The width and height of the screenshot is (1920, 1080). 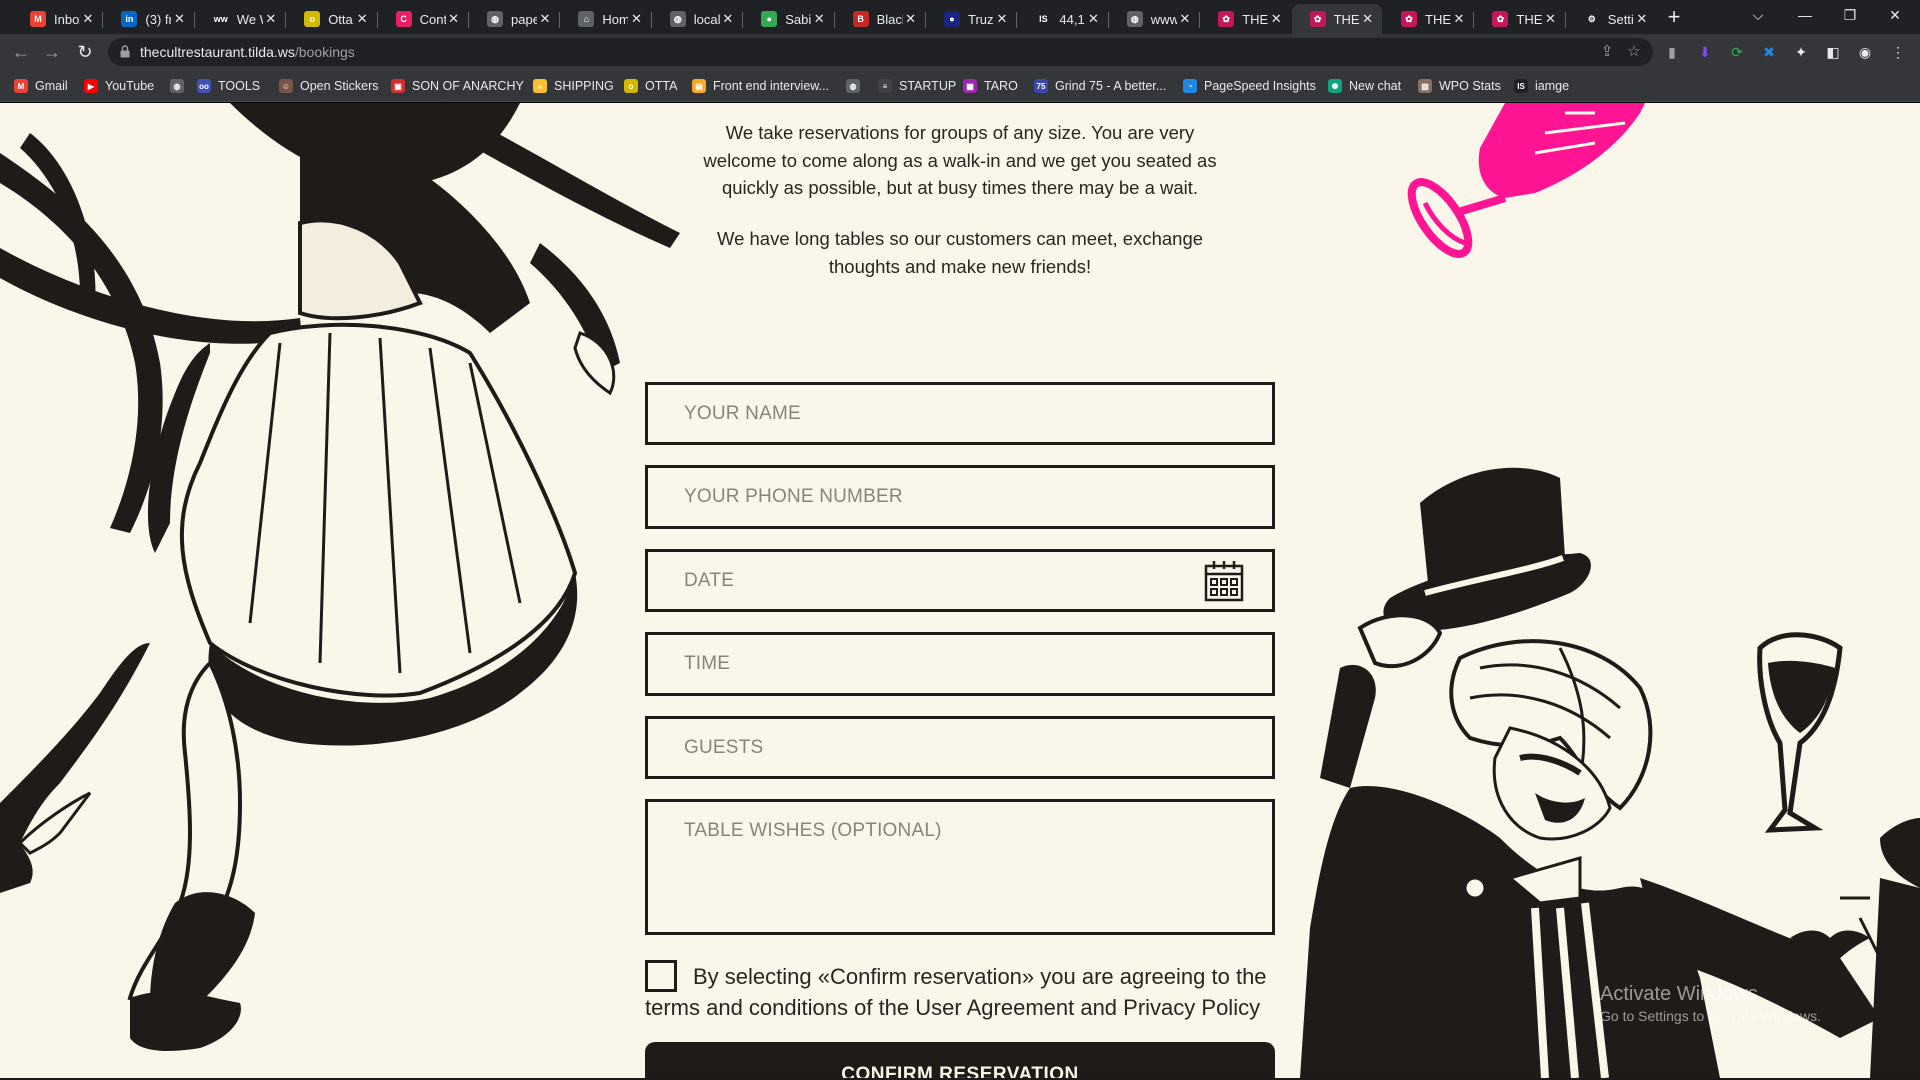 What do you see at coordinates (130, 86) in the screenshot?
I see `bookmark-label: YouTube` at bounding box center [130, 86].